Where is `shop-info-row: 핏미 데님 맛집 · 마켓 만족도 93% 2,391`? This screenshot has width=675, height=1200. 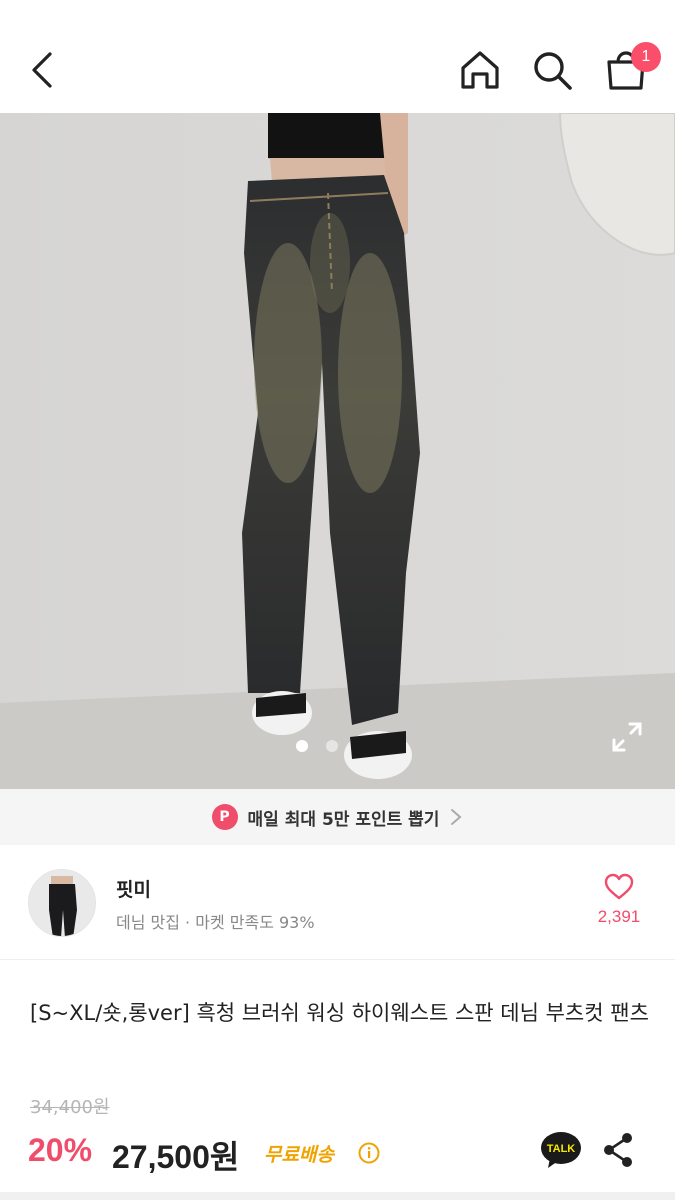
shop-info-row: 핏미 데님 맛집 · 마켓 만족도 93% 2,391 is located at coordinates (337, 902).